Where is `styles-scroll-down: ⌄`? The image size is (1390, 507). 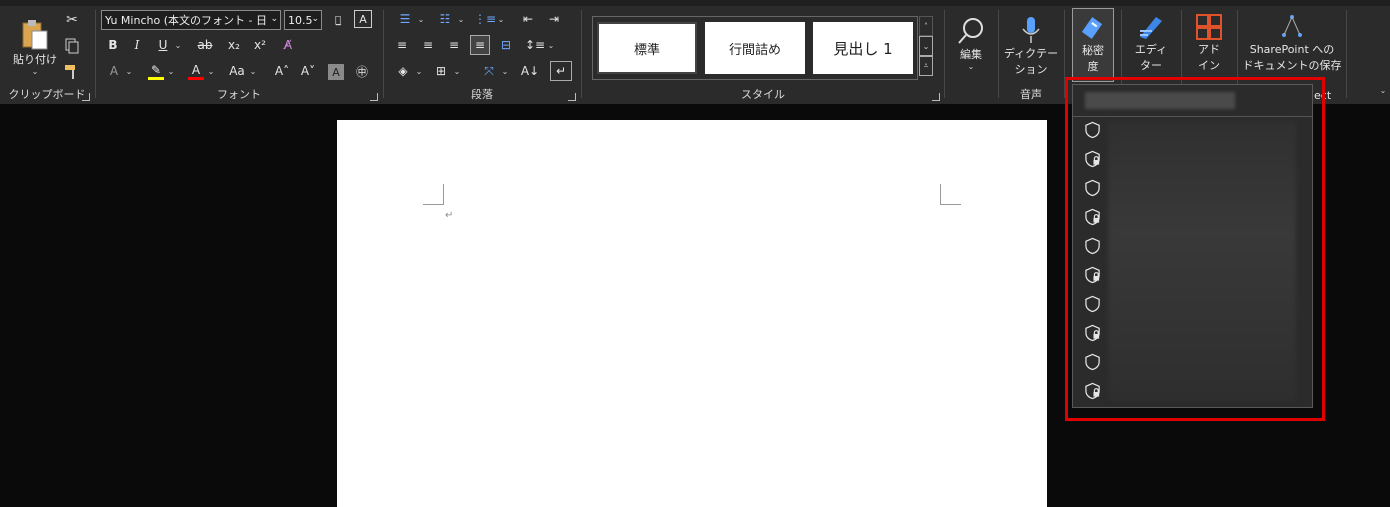 styles-scroll-down: ⌄ is located at coordinates (926, 46).